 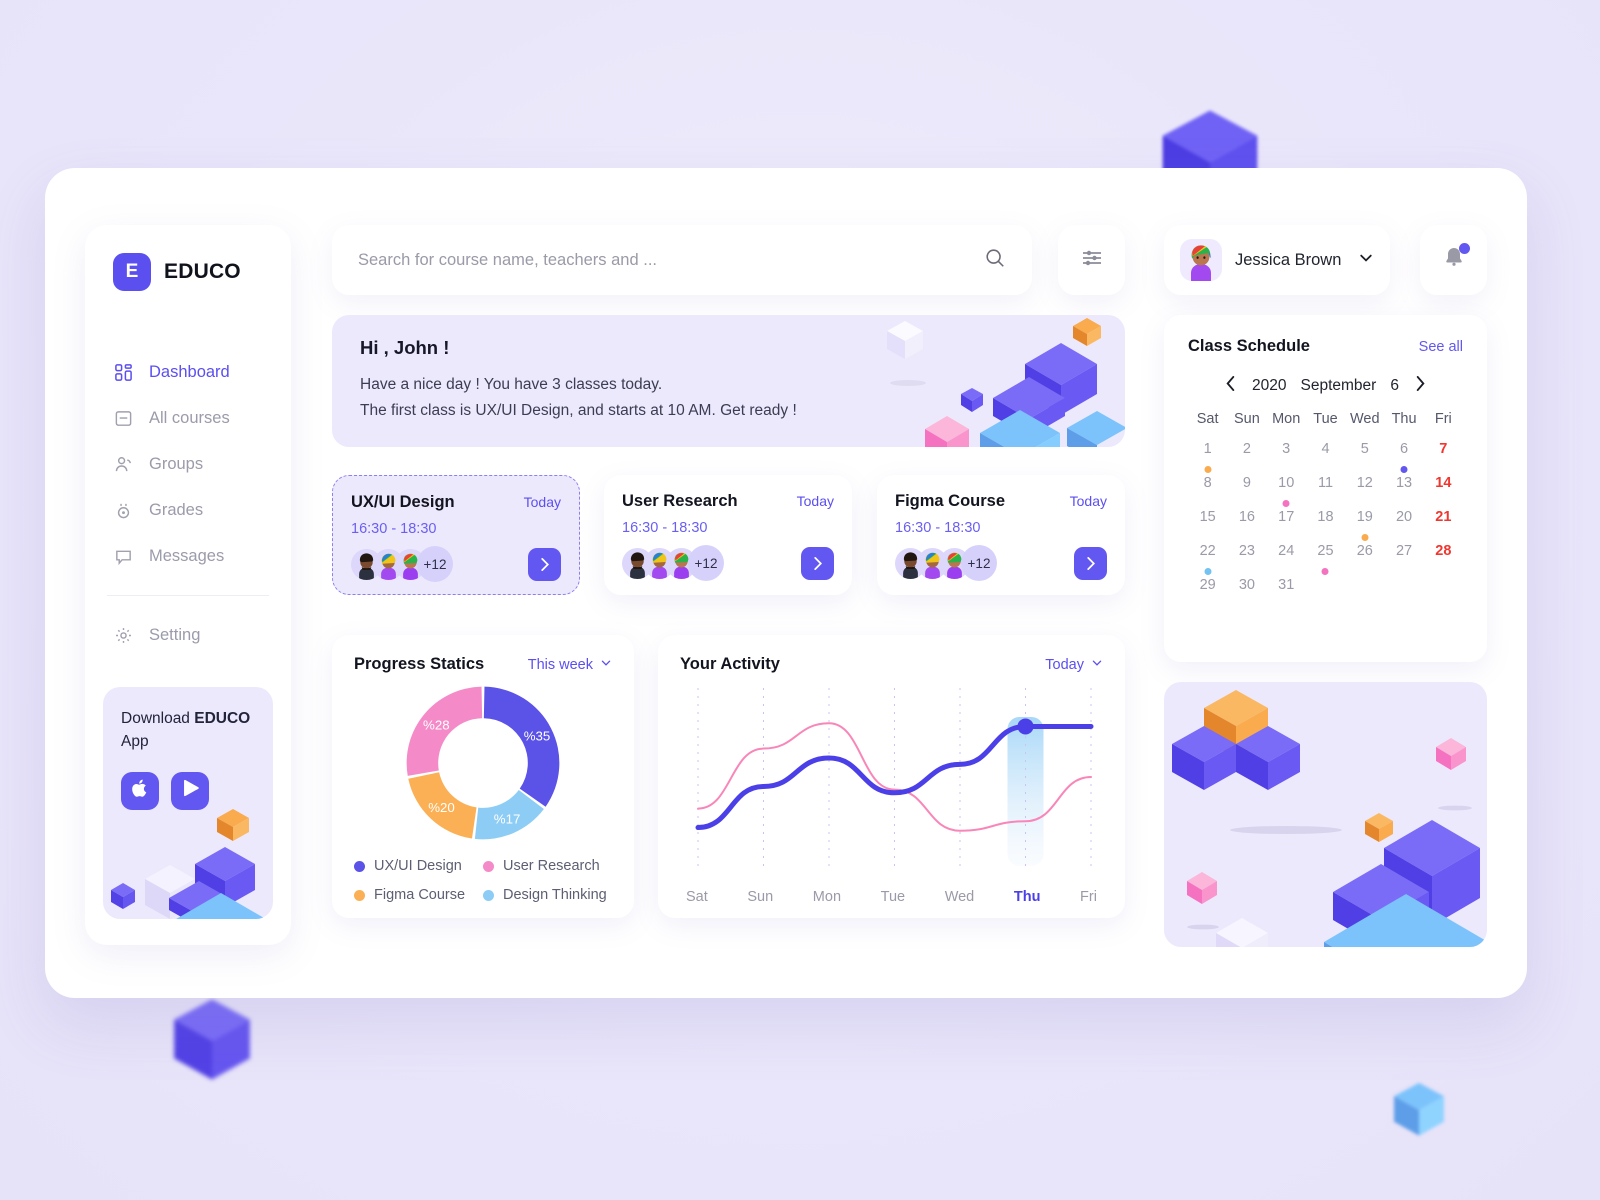 I want to click on calendar-day-cell: 31, so click(x=1286, y=594).